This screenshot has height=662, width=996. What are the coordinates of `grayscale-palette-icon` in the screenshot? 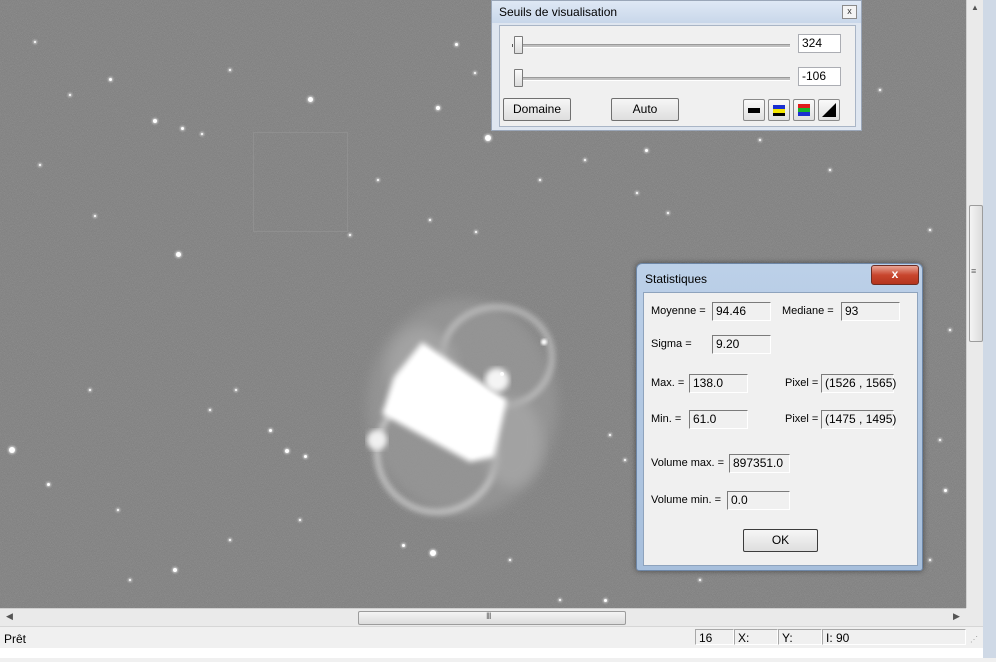 It's located at (754, 110).